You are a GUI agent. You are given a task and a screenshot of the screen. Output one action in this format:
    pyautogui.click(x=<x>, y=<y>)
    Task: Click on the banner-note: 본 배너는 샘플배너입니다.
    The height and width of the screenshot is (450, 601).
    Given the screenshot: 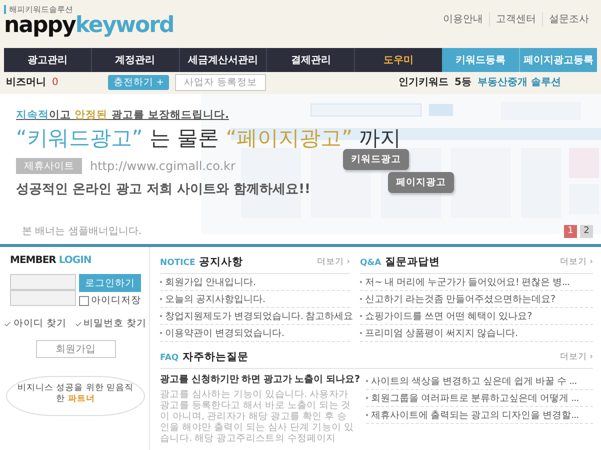 What is the action you would take?
    pyautogui.click(x=82, y=231)
    